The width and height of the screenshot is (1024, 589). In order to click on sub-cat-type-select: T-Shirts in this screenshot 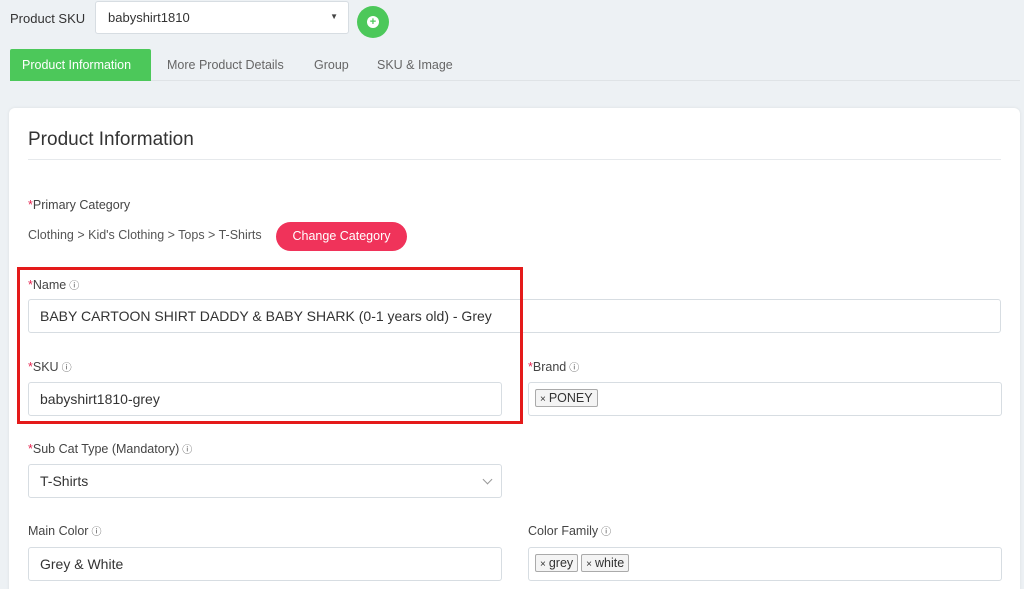, I will do `click(265, 481)`.